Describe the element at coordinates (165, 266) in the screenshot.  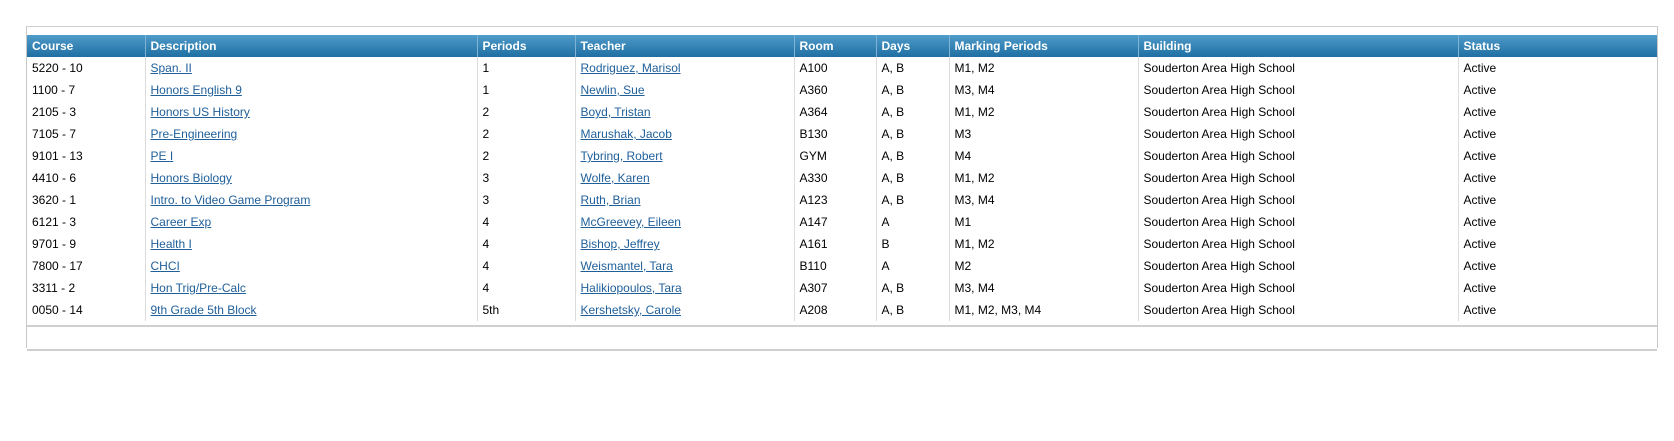
I see `description-link: CHCI` at that location.